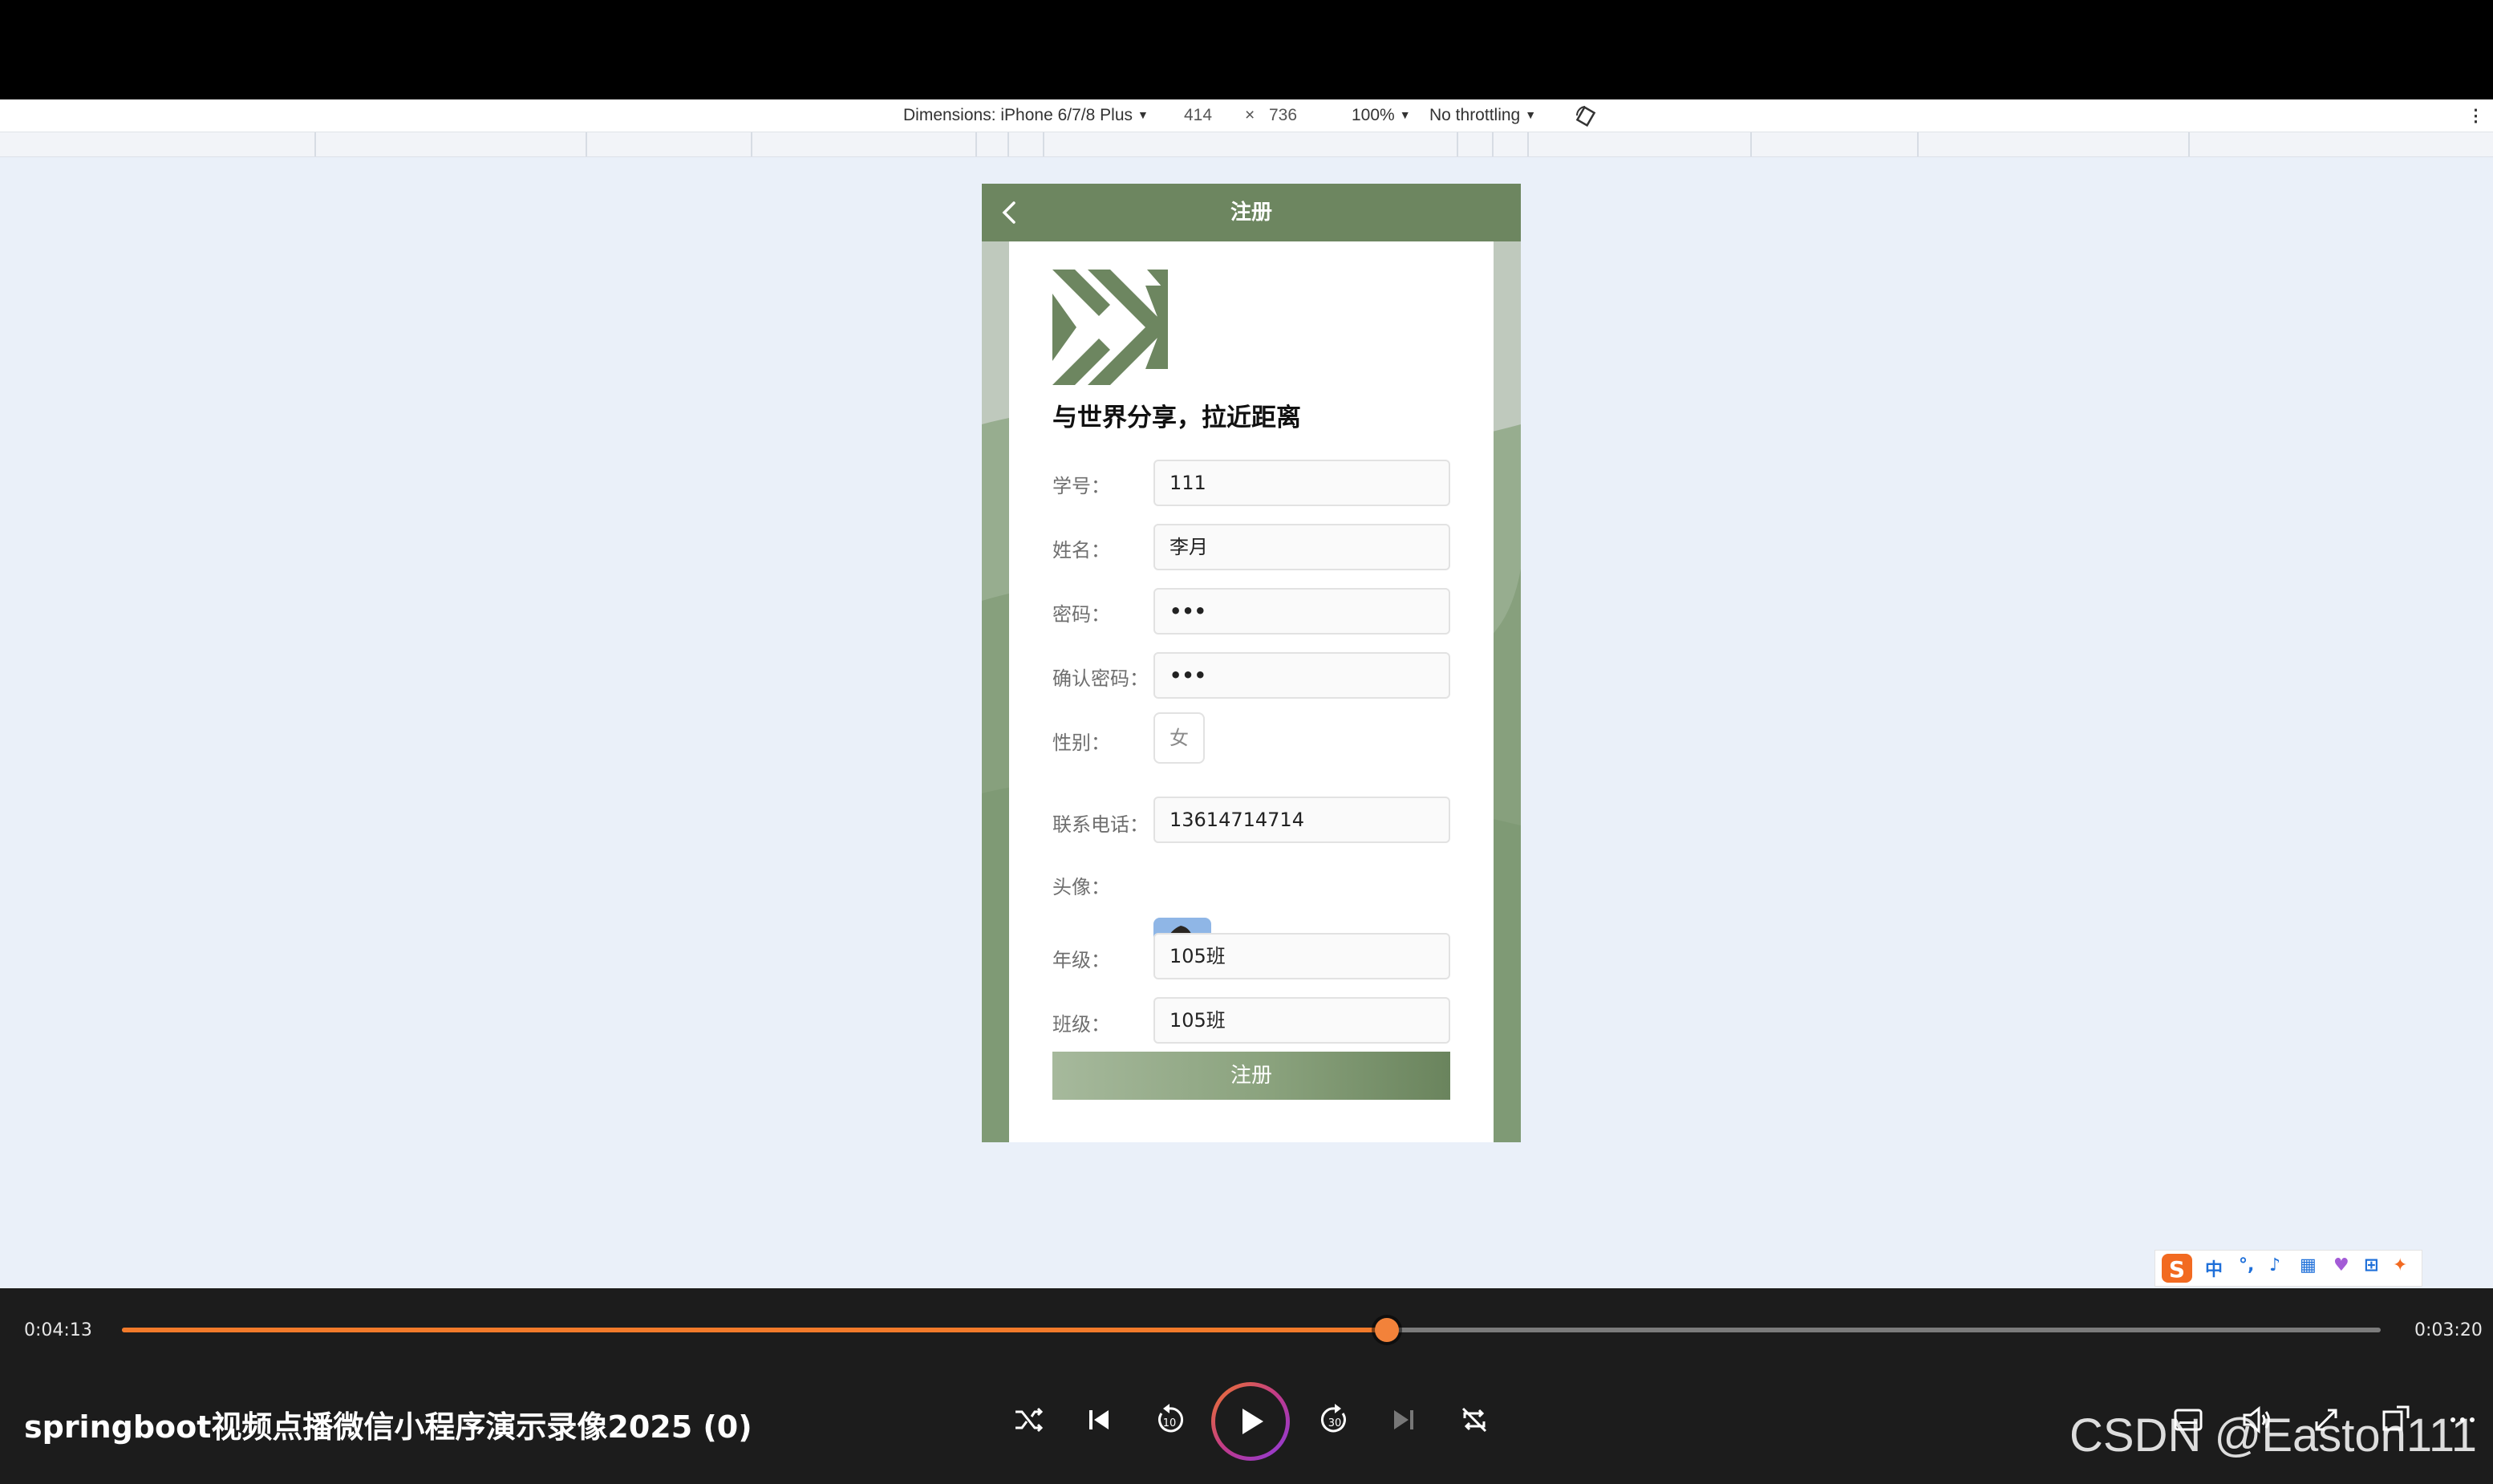 Image resolution: width=2493 pixels, height=1484 pixels. What do you see at coordinates (1301, 676) in the screenshot?
I see `confirm-password-input: •••` at bounding box center [1301, 676].